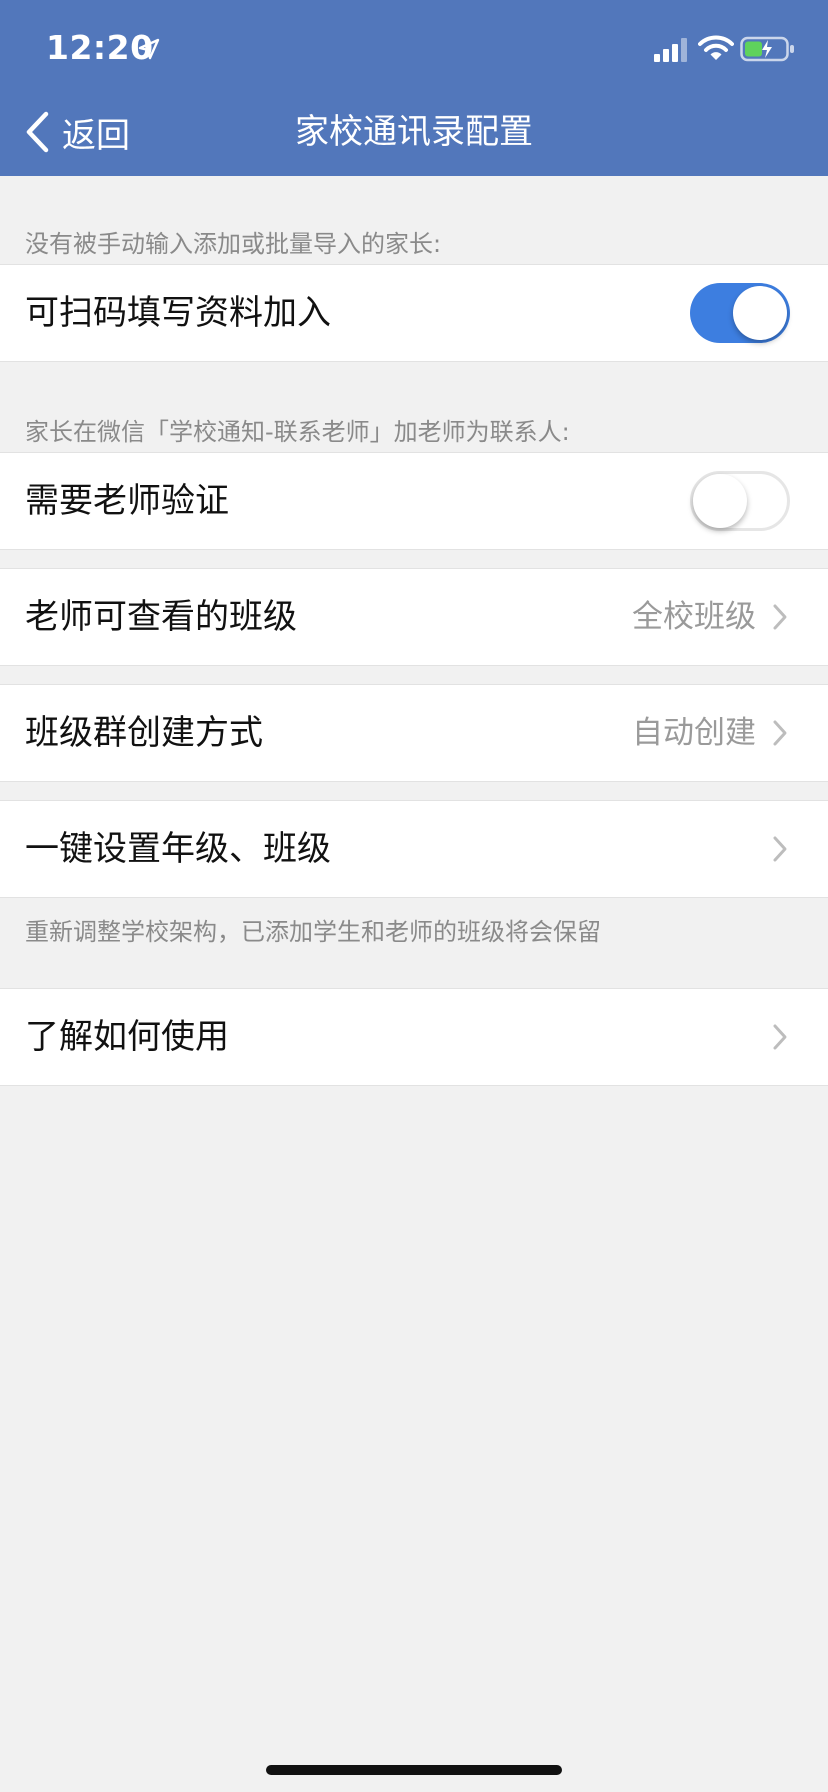 This screenshot has height=1792, width=828. What do you see at coordinates (414, 313) in the screenshot?
I see `scan-join-cell: 可扫码填写资料加入` at bounding box center [414, 313].